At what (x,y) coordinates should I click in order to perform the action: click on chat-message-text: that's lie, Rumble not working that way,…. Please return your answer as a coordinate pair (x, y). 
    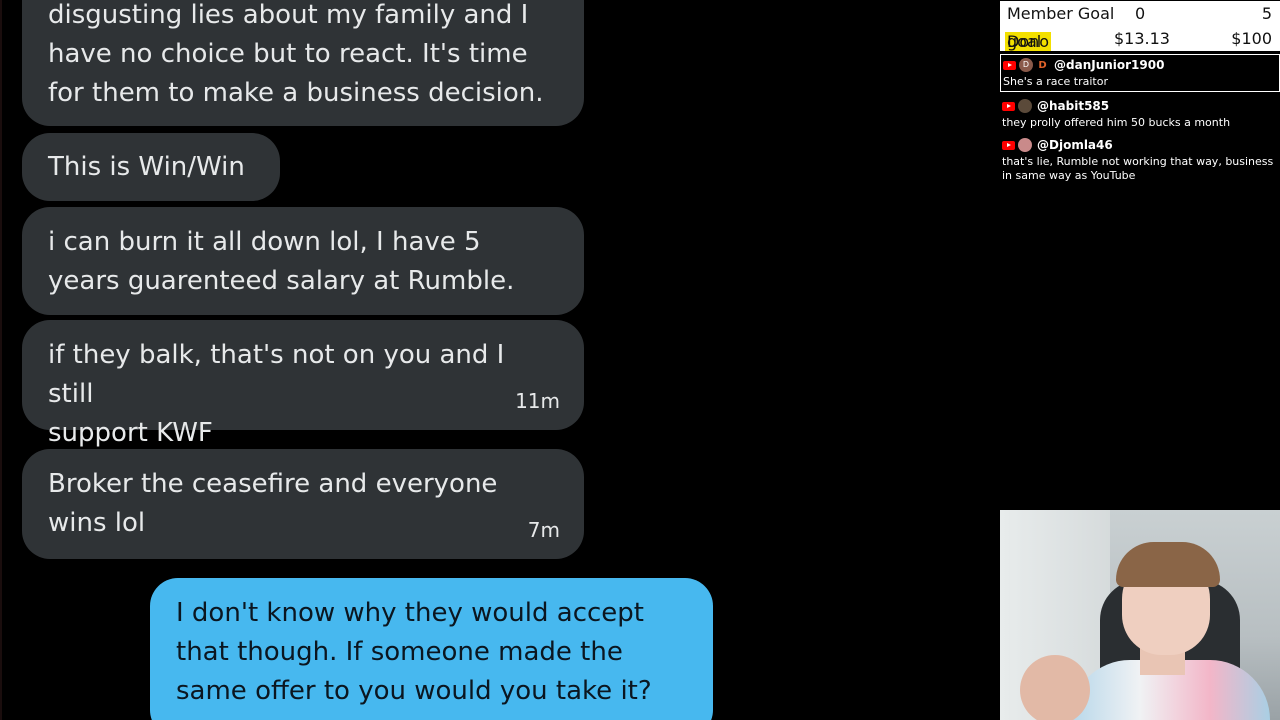
    Looking at the image, I should click on (1138, 168).